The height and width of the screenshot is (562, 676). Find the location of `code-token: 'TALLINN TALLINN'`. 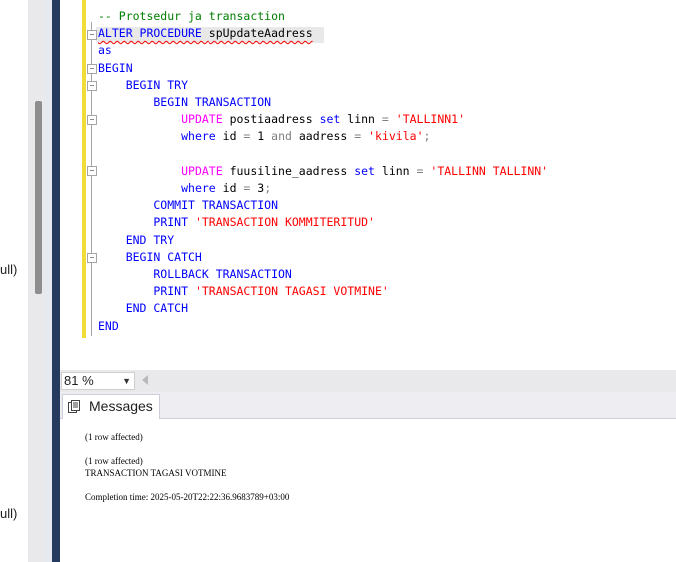

code-token: 'TALLINN TALLINN' is located at coordinates (489, 170).